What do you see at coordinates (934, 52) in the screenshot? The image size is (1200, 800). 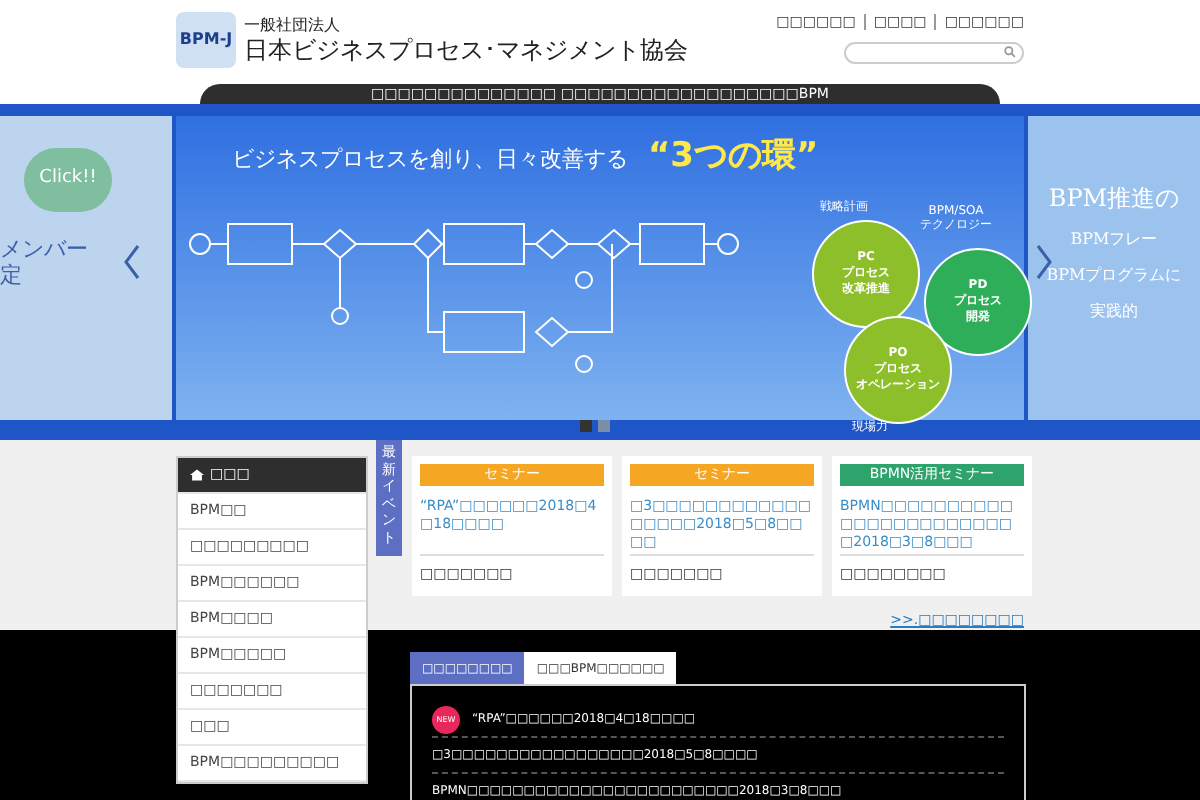 I see `search-field` at bounding box center [934, 52].